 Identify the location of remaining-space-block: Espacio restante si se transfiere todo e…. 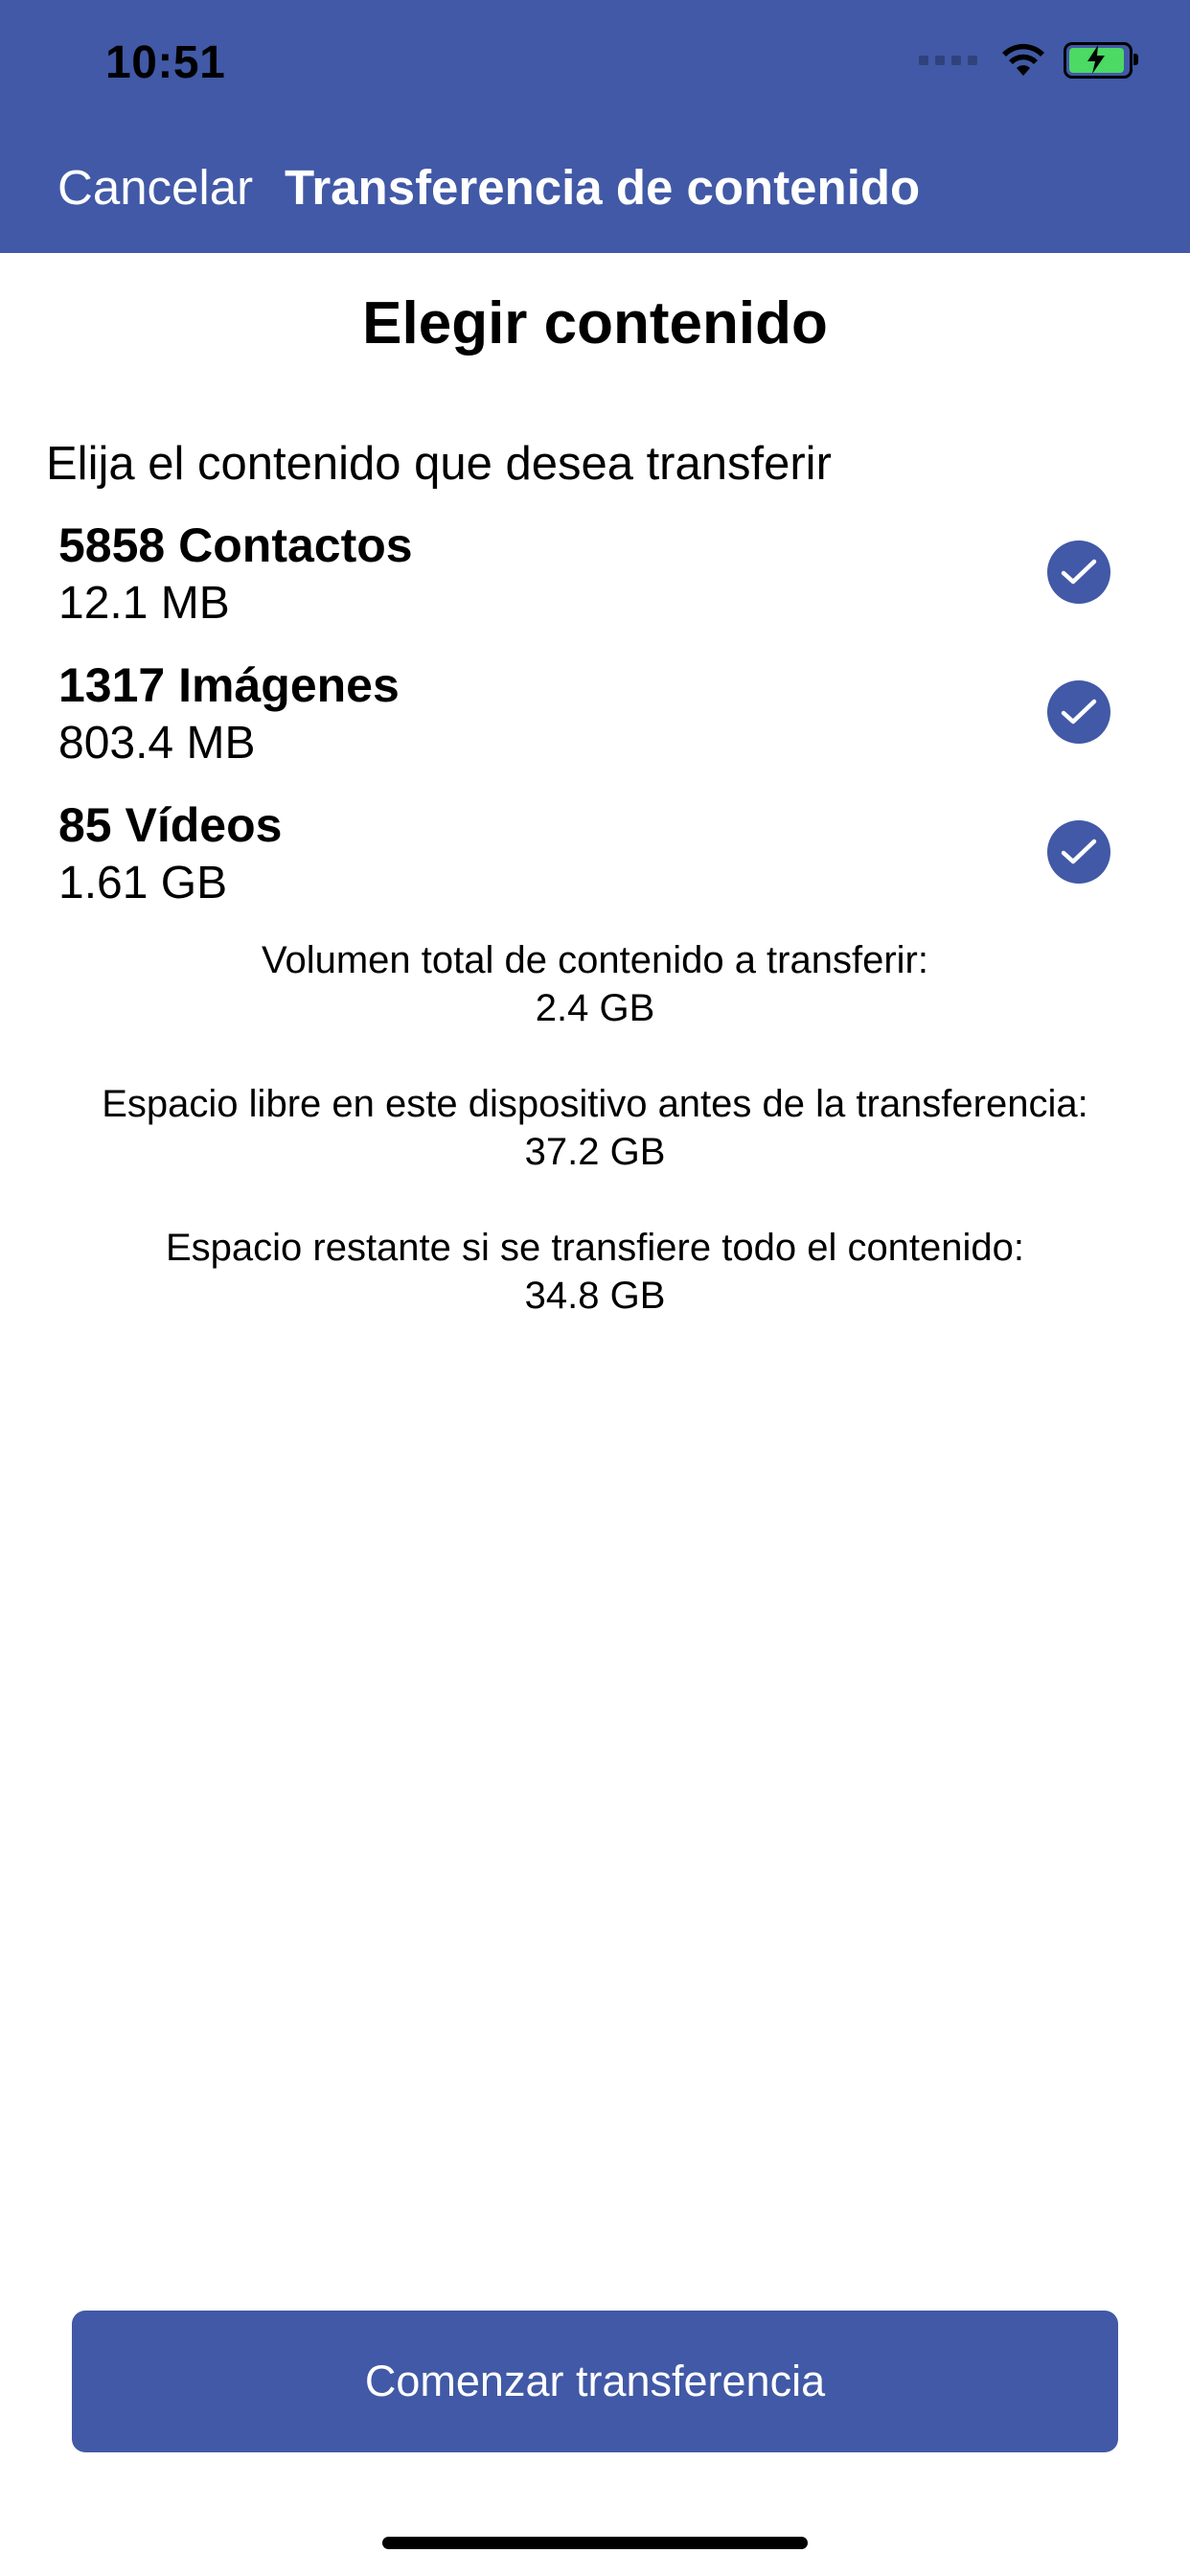
(595, 1272).